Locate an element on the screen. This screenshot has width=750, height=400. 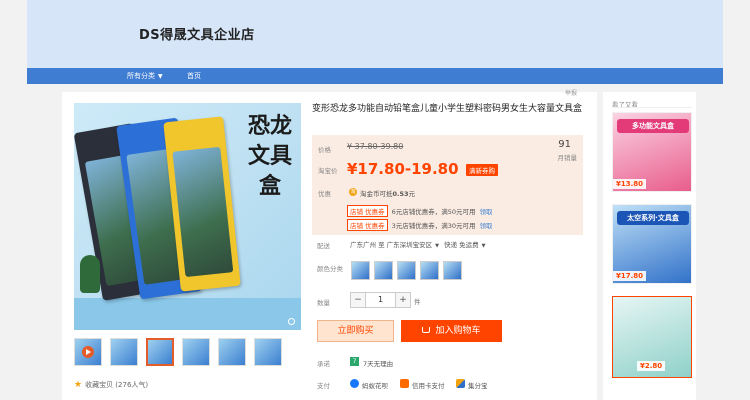
promo-badge: 满新券购 is located at coordinates (482, 170).